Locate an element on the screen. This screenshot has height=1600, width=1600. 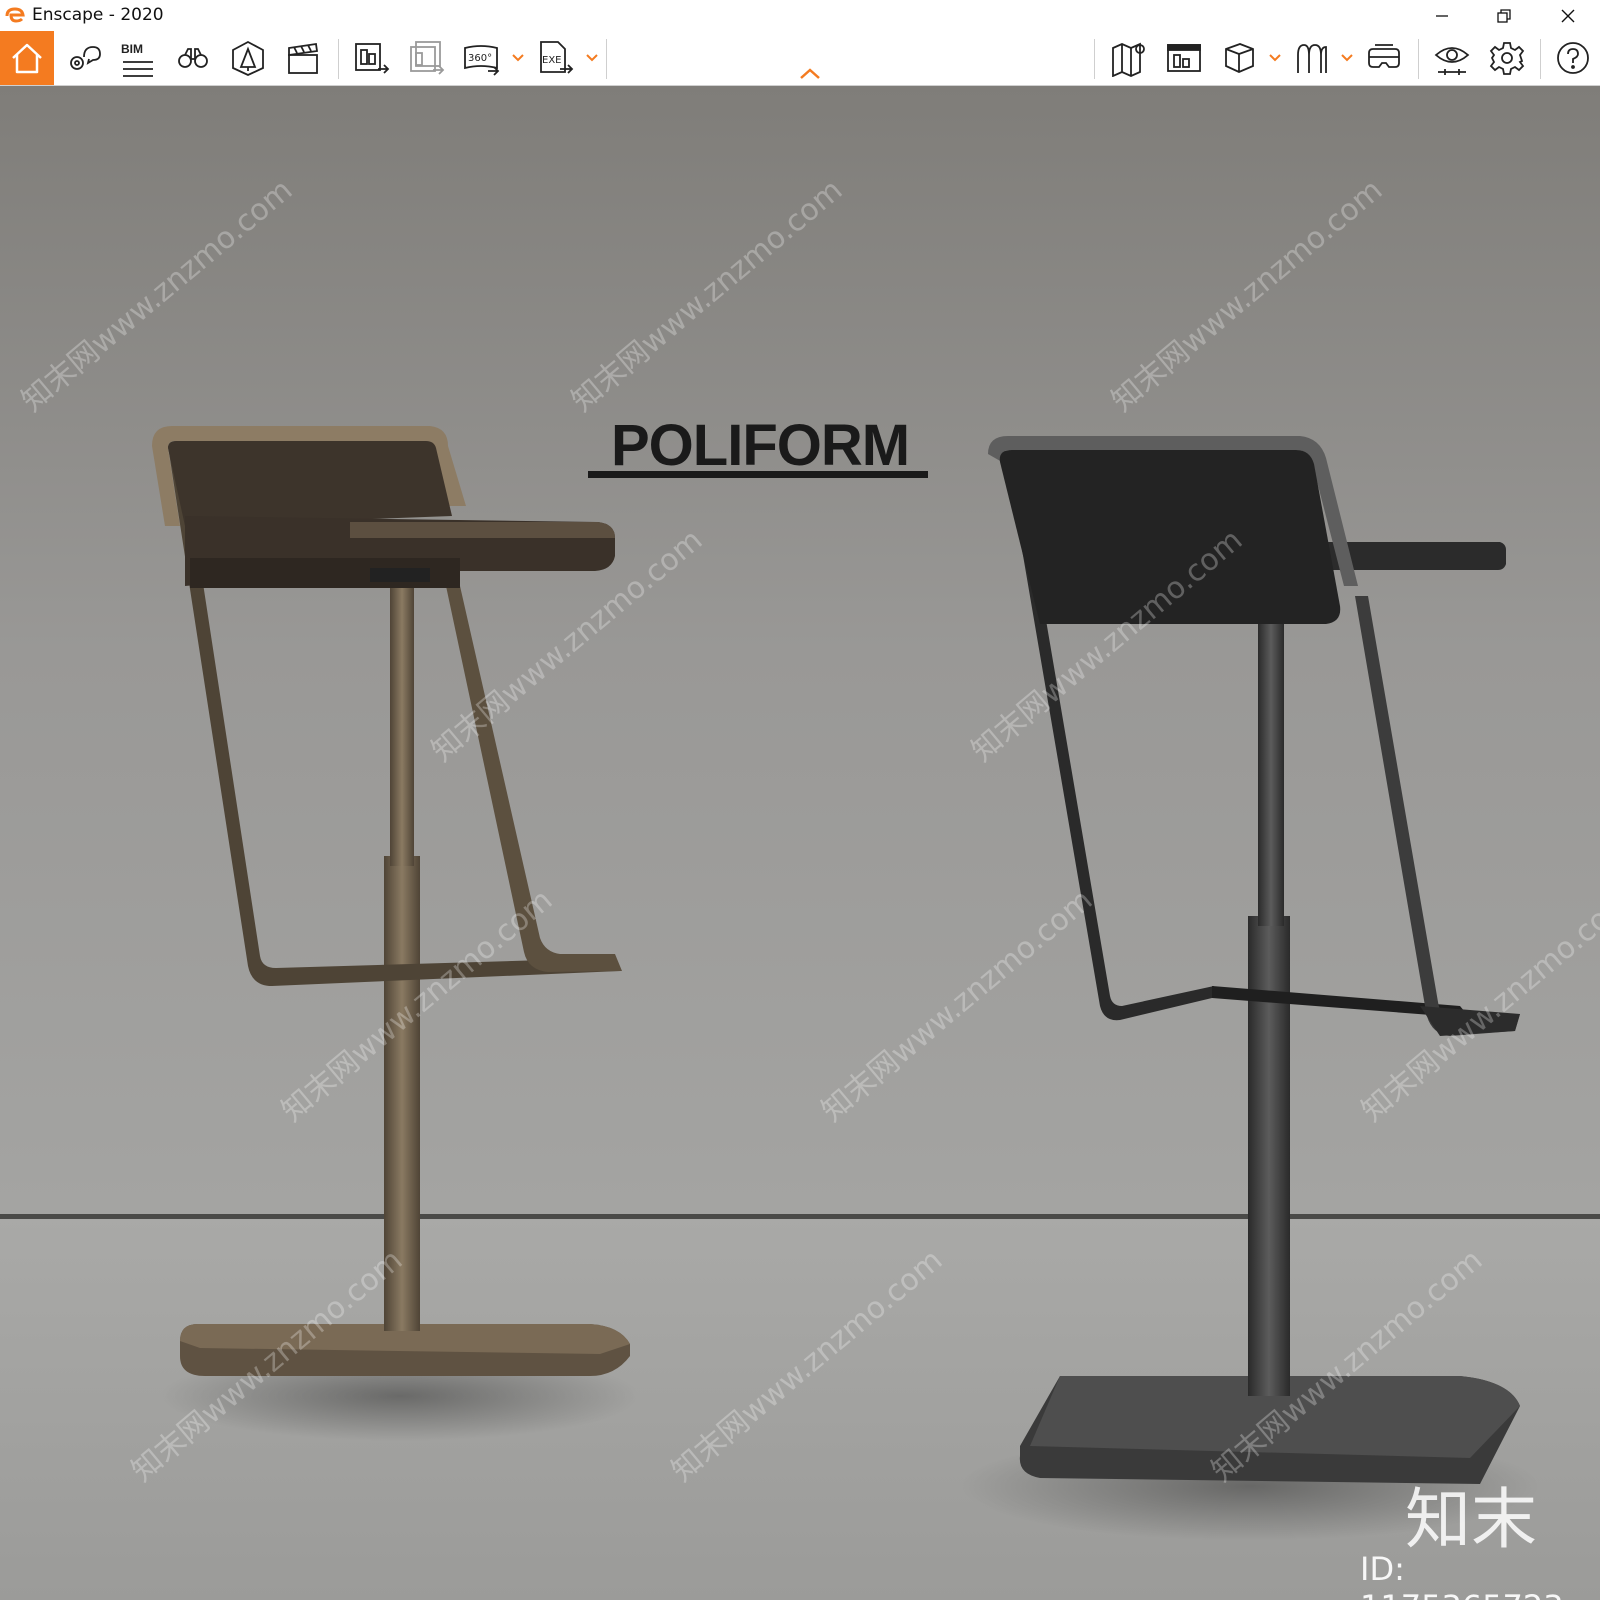
vr-headset-button is located at coordinates (1384, 58).